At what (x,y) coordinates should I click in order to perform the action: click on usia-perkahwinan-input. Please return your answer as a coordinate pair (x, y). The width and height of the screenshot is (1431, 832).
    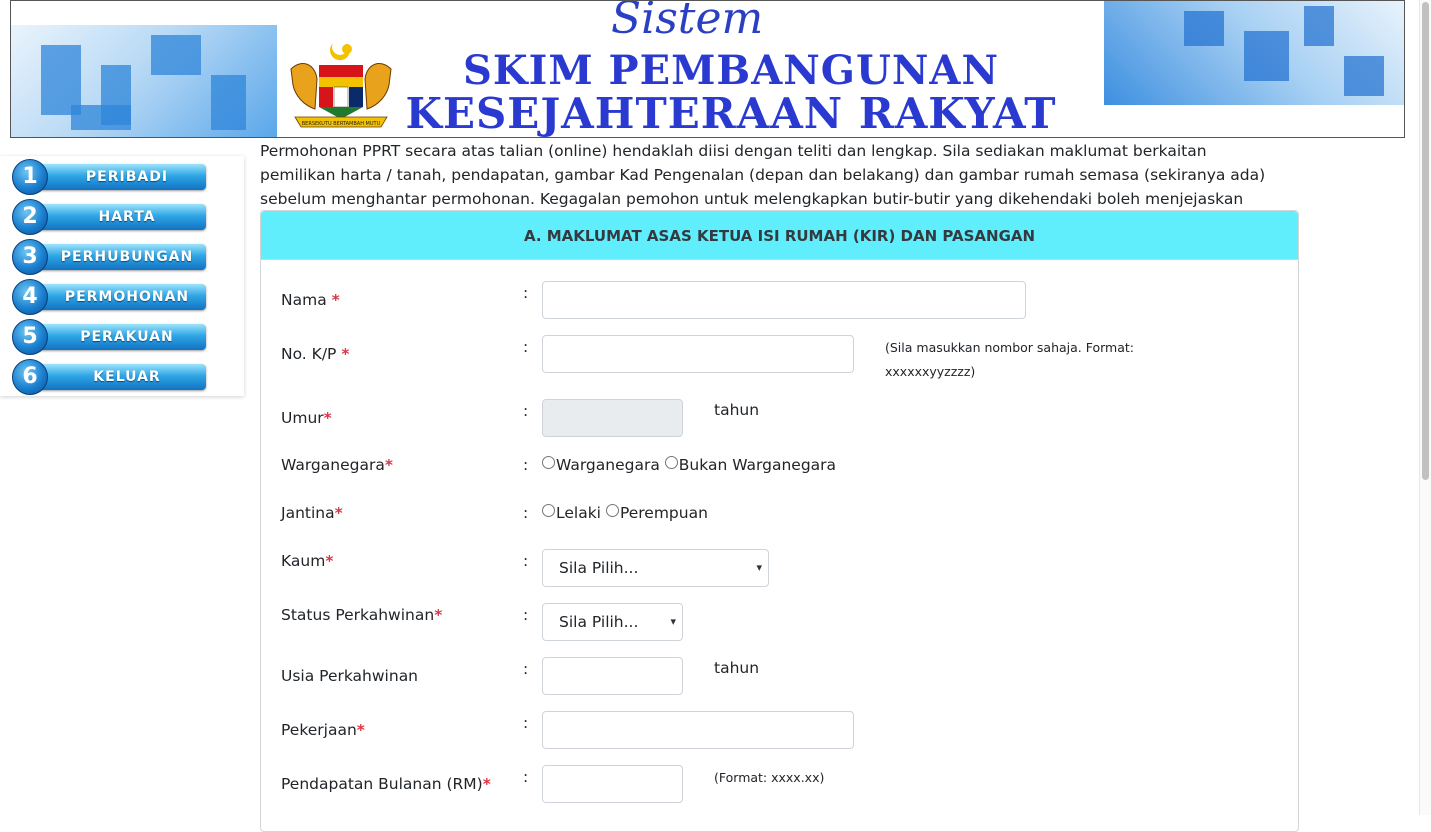
    Looking at the image, I should click on (612, 676).